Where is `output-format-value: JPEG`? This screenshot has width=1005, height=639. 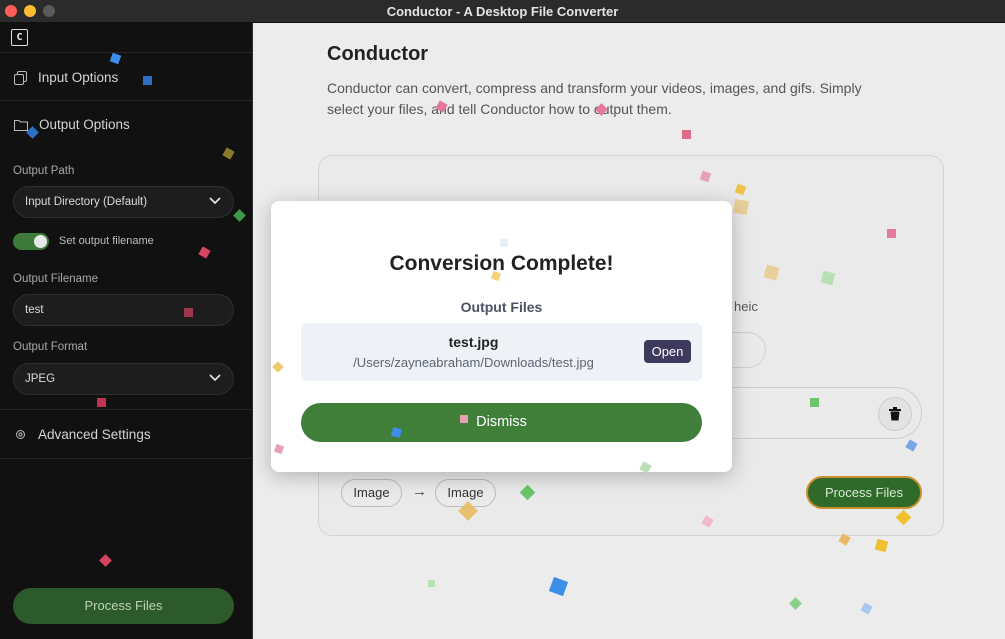 output-format-value: JPEG is located at coordinates (40, 379).